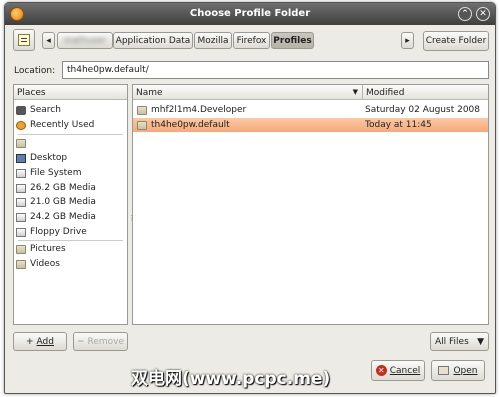 This screenshot has height=397, width=500. Describe the element at coordinates (70, 110) in the screenshot. I see `places-item-search: Search` at that location.